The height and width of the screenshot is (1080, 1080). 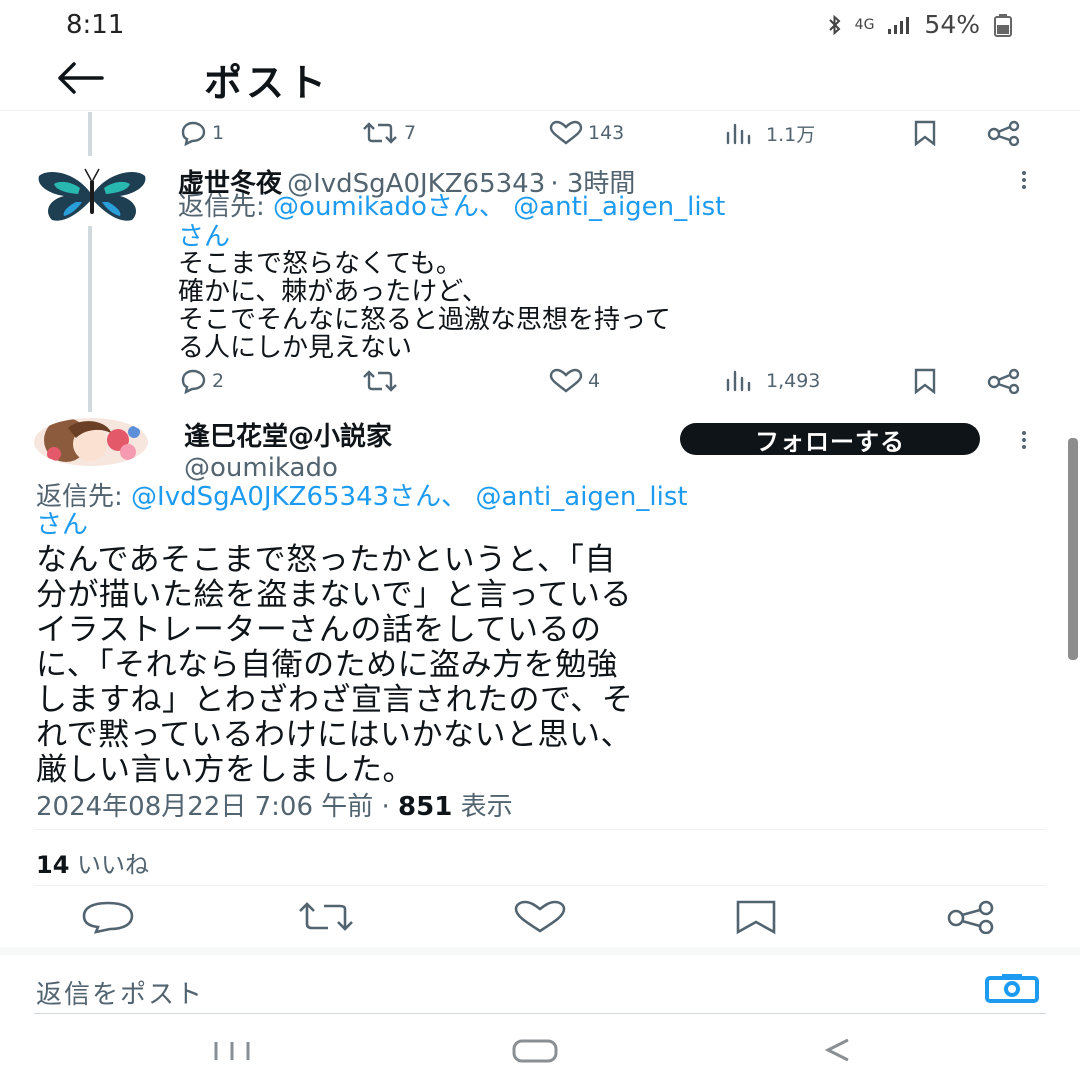 What do you see at coordinates (288, 434) in the screenshot?
I see `main-display-name: 逢巳花堂@小説家` at bounding box center [288, 434].